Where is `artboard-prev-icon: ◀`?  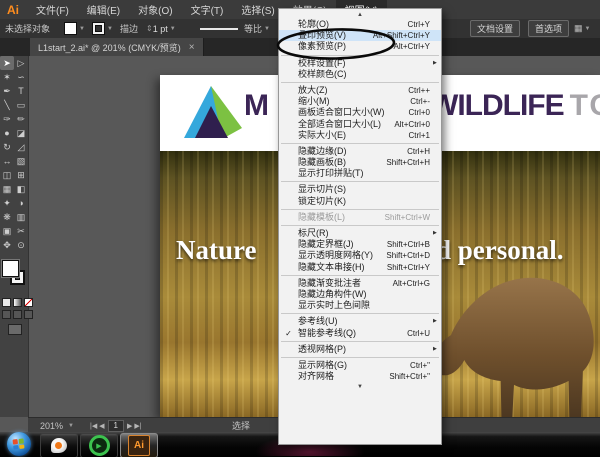 artboard-prev-icon: ◀ is located at coordinates (101, 426).